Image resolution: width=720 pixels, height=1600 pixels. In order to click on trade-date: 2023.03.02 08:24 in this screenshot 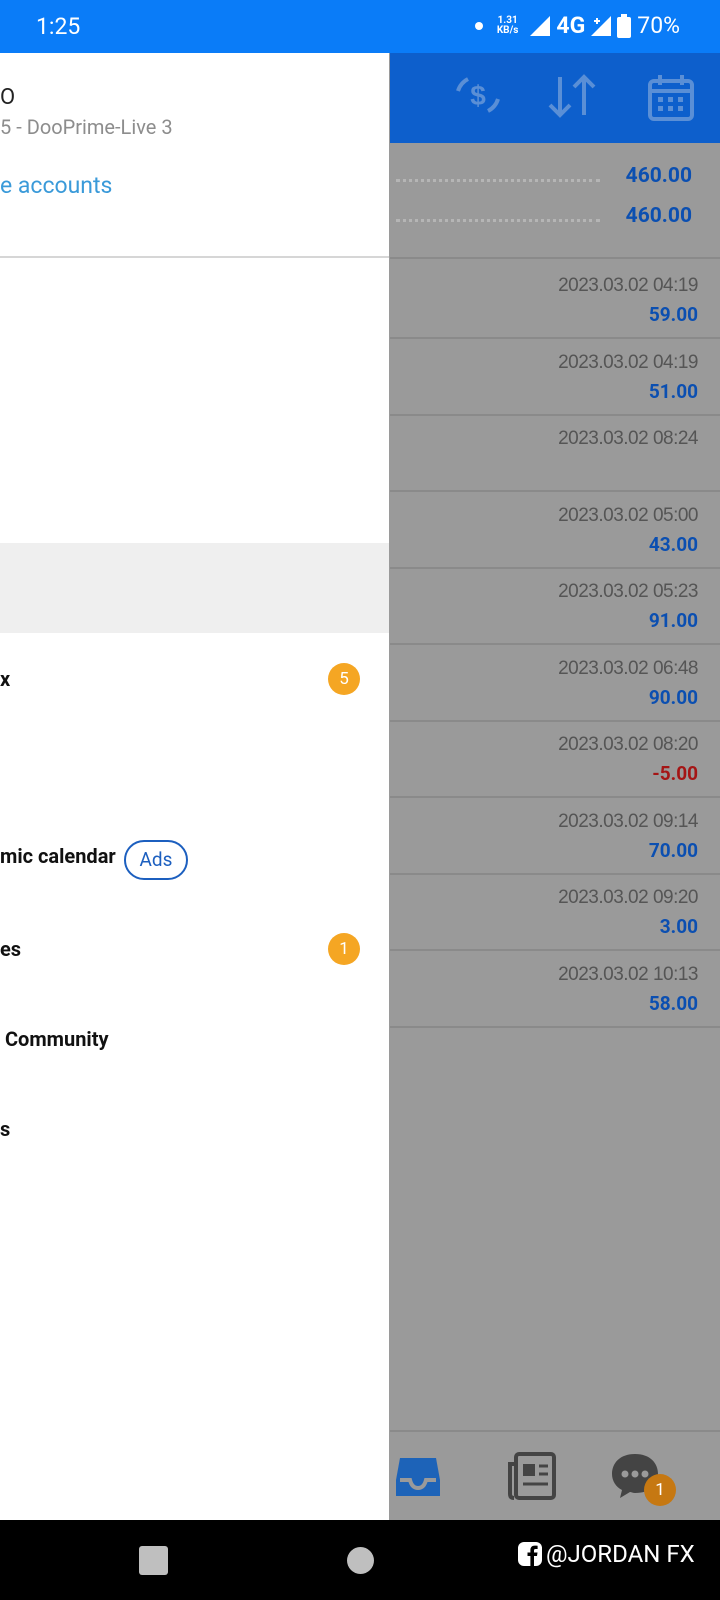, I will do `click(628, 438)`.